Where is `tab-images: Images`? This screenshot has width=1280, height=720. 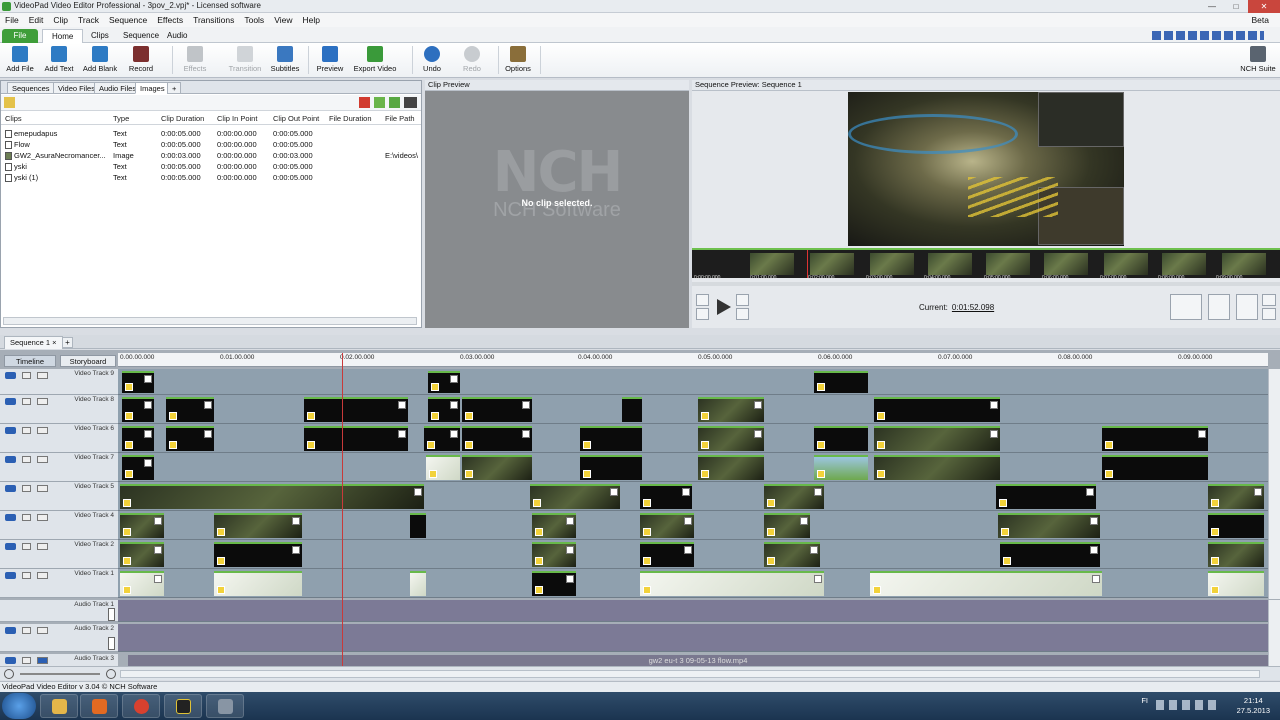
tab-images: Images is located at coordinates (152, 88).